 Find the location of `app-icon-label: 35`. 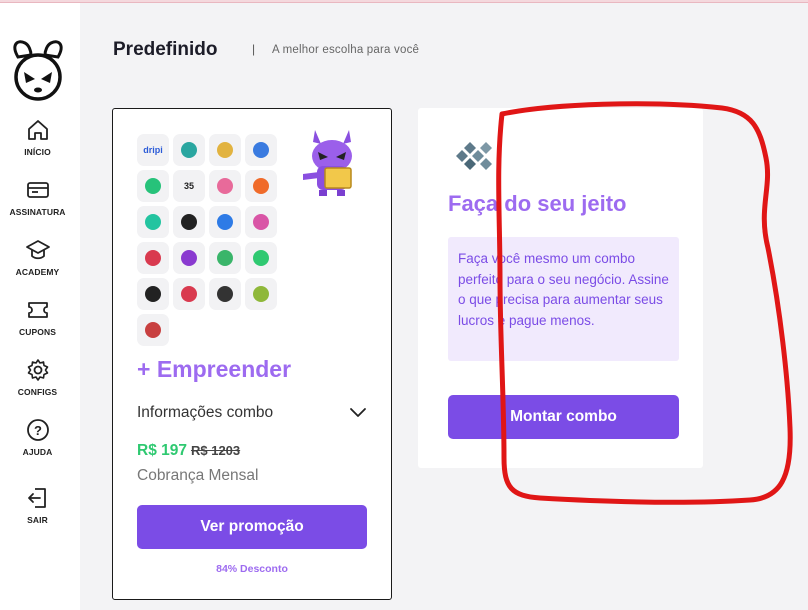

app-icon-label: 35 is located at coordinates (188, 186).